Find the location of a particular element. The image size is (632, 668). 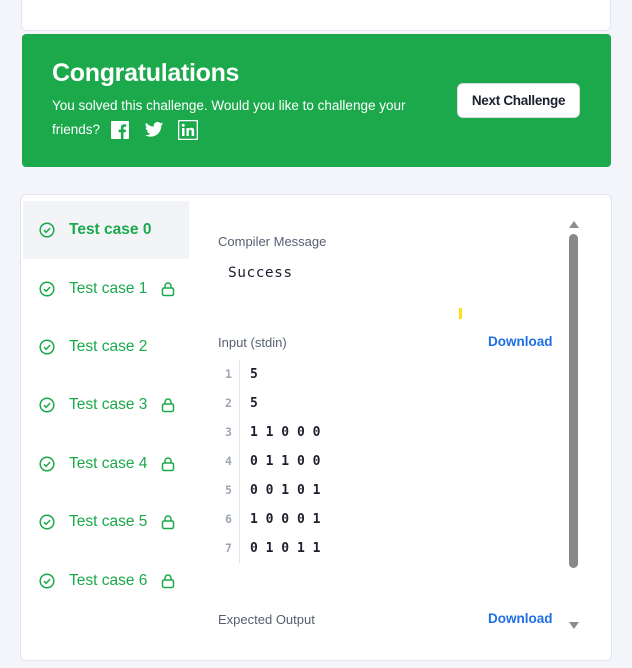

test-case-label: Test case 4 is located at coordinates (108, 463).